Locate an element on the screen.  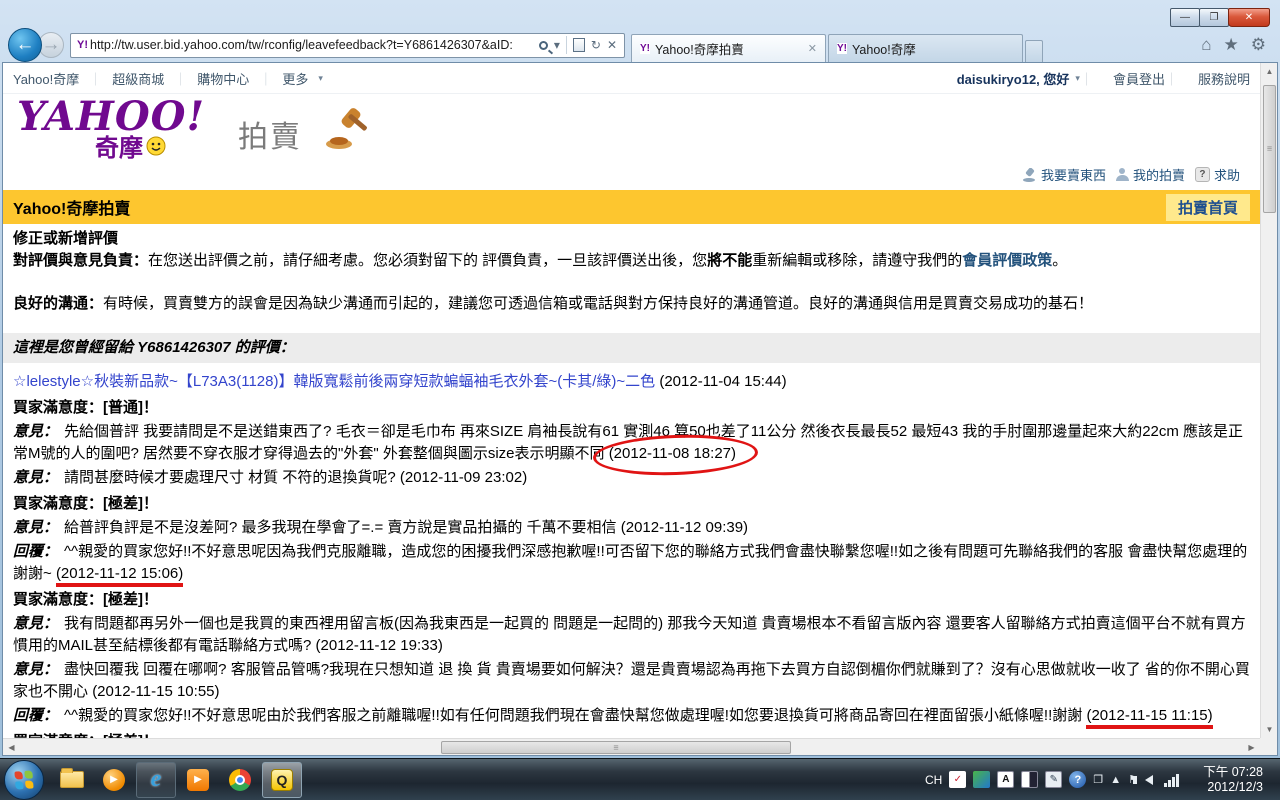
taskbar-clock: 下午 07:28 2012/12/3 is located at coordinates (1230, 780).